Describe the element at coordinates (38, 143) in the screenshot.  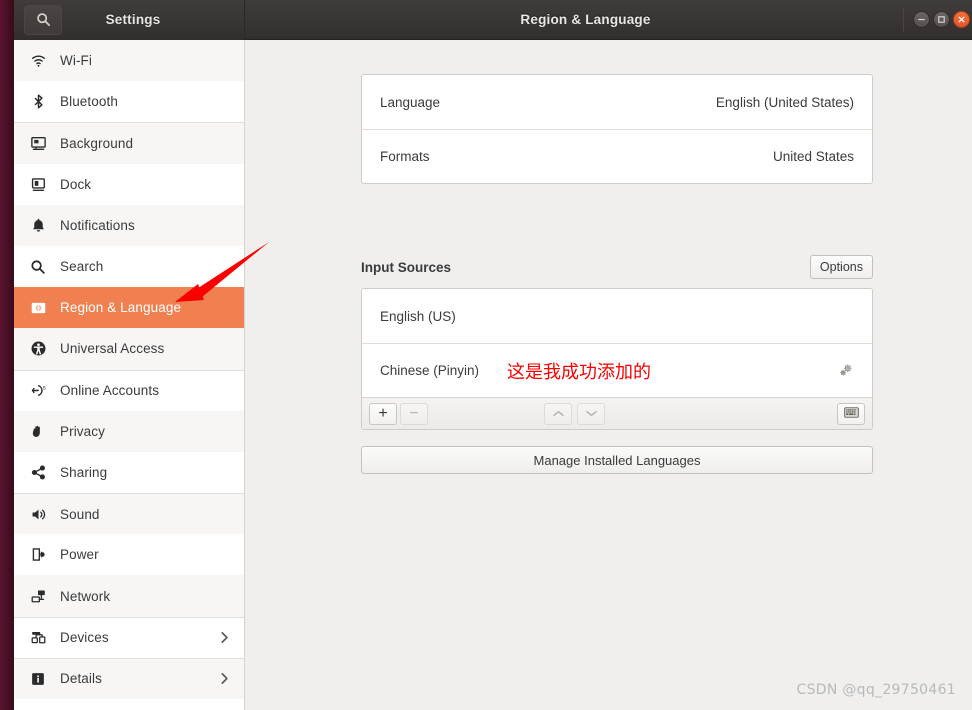
I see `background-icon` at that location.